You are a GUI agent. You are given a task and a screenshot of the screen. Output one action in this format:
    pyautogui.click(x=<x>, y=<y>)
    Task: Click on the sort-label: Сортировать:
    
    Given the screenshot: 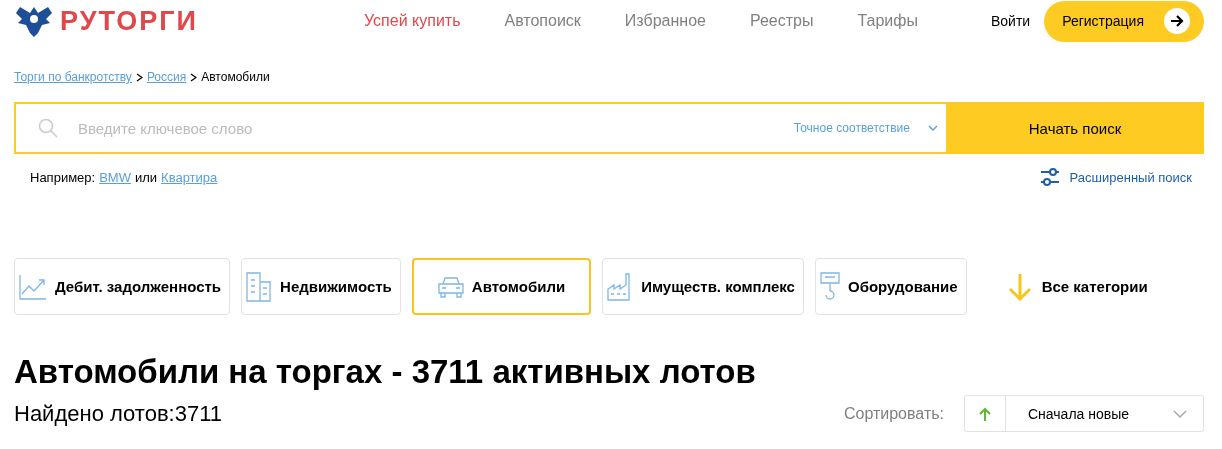 What is the action you would take?
    pyautogui.click(x=893, y=413)
    